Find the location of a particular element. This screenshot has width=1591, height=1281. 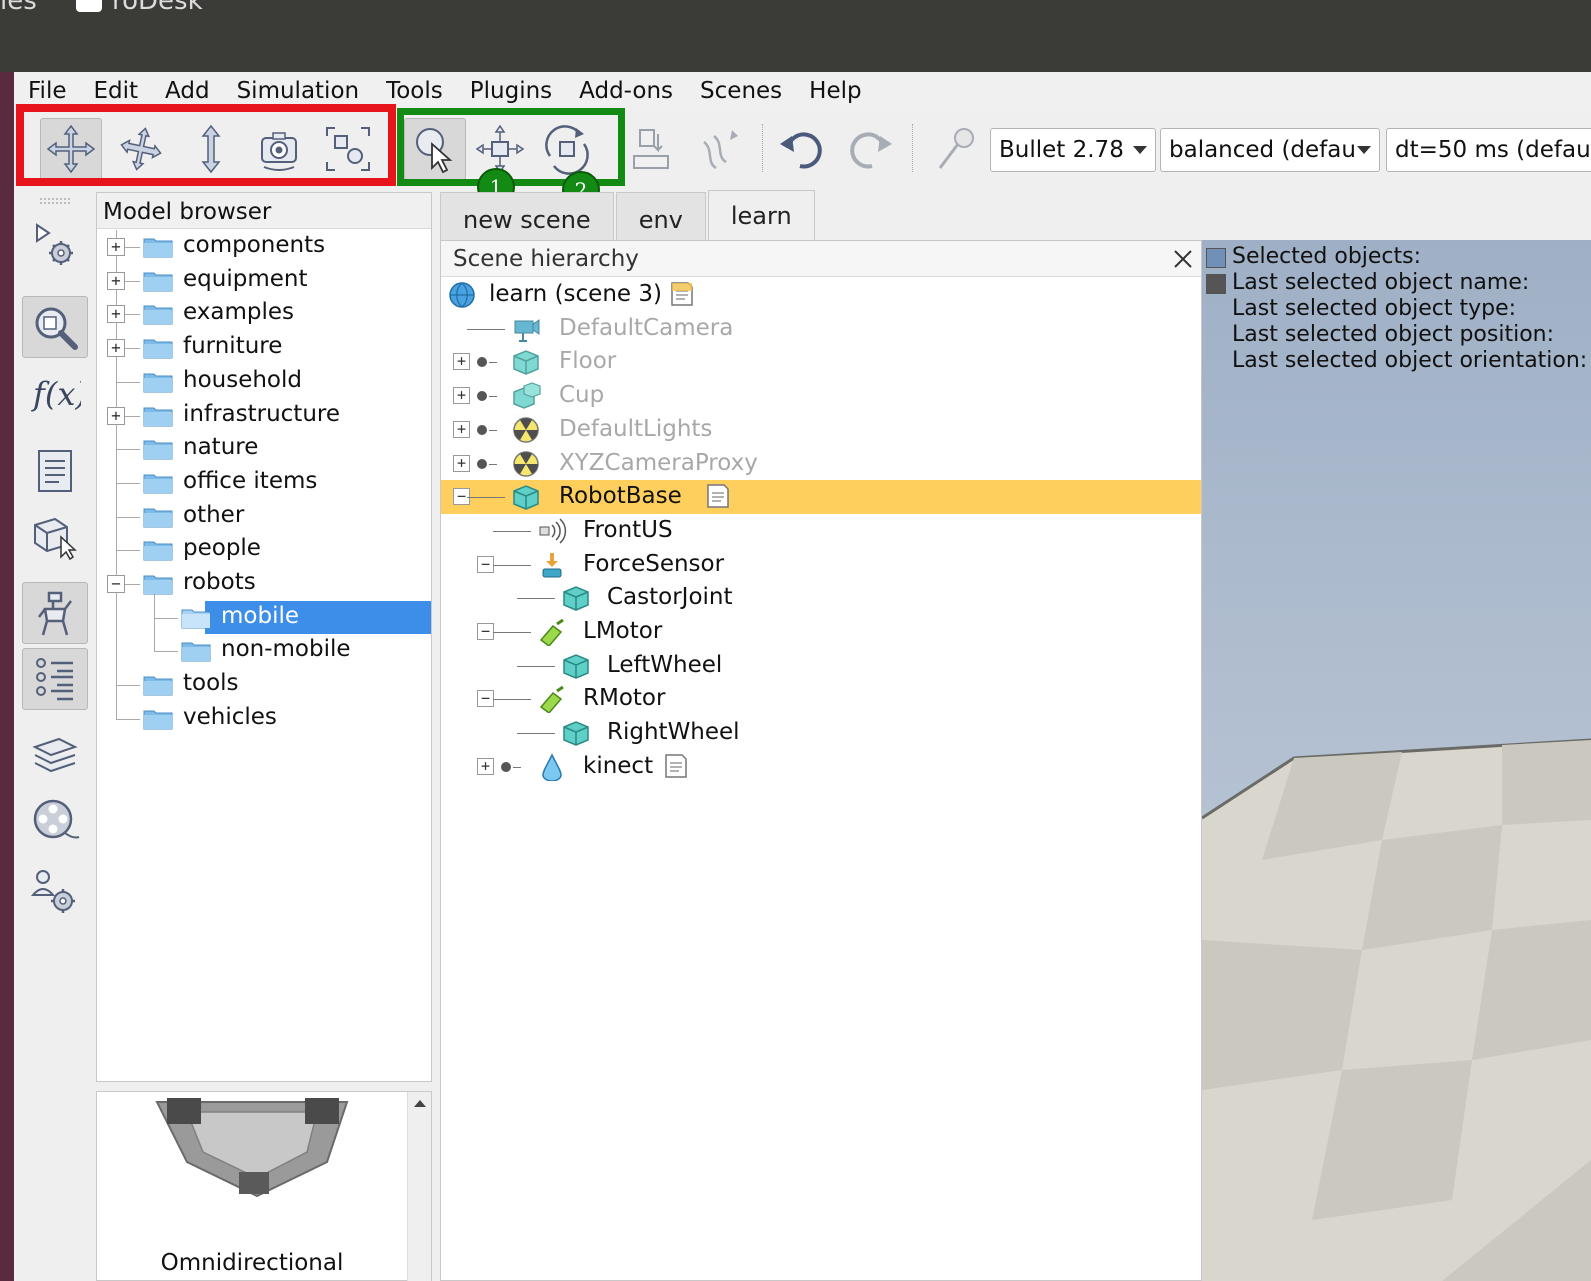

info-collapse-button is located at coordinates (1216, 258).